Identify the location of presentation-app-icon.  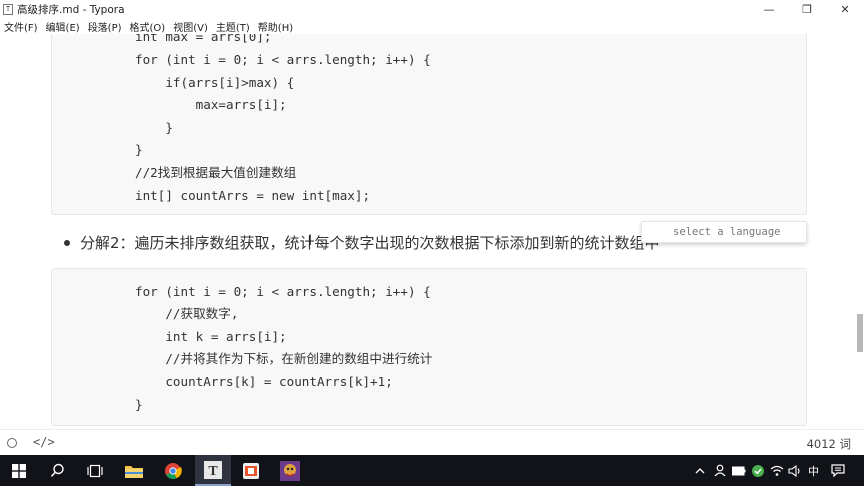
(251, 470).